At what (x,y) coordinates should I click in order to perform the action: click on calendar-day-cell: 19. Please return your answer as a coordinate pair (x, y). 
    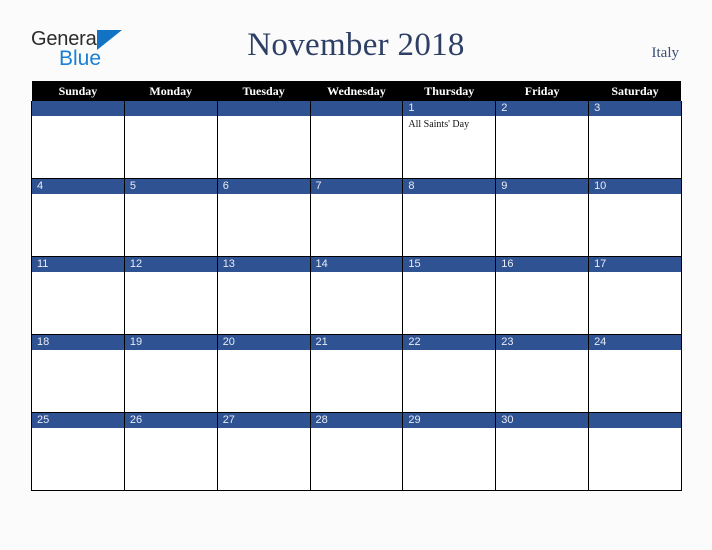
    Looking at the image, I should click on (170, 373).